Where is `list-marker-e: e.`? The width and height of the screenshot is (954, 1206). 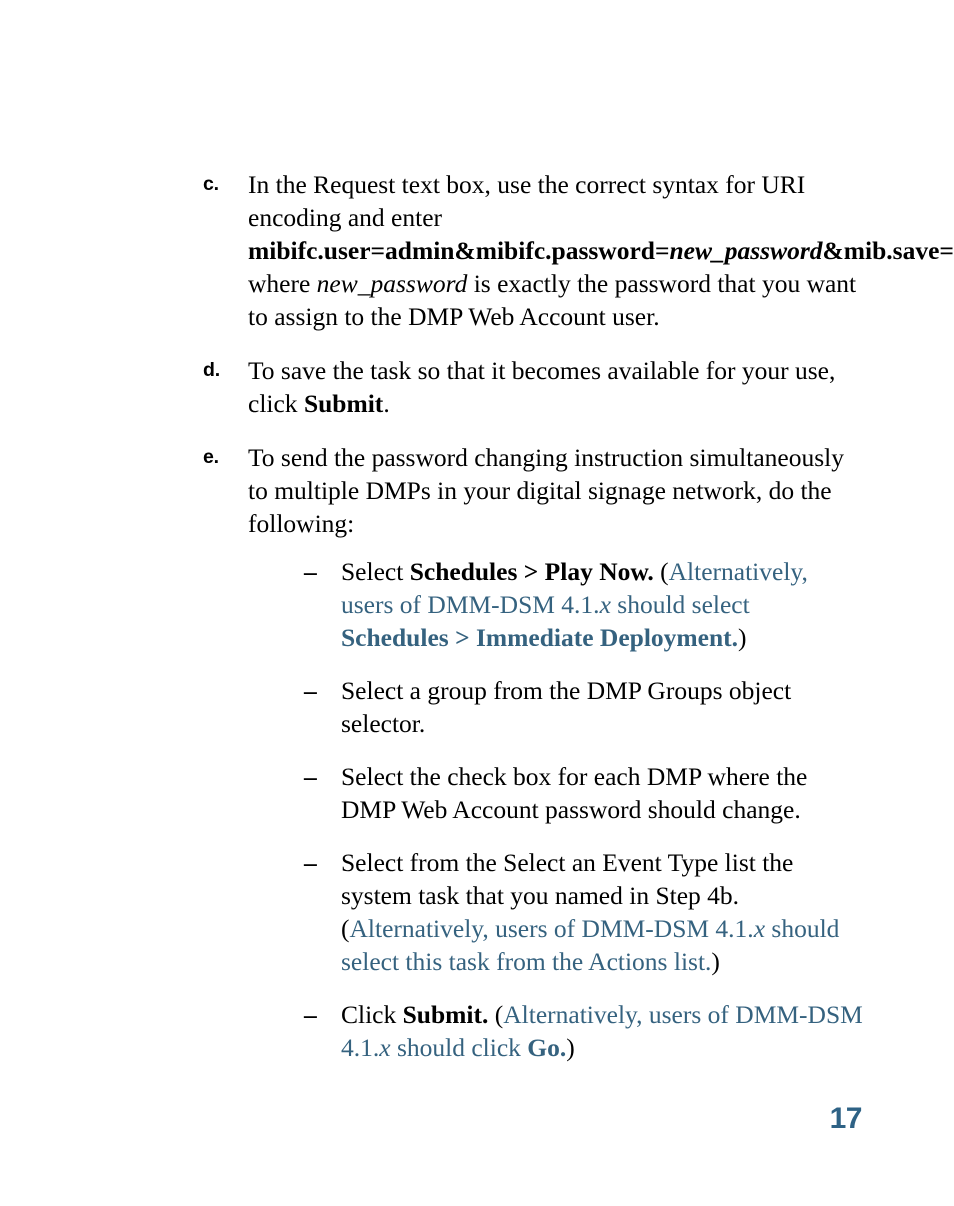
list-marker-e: e. is located at coordinates (211, 457).